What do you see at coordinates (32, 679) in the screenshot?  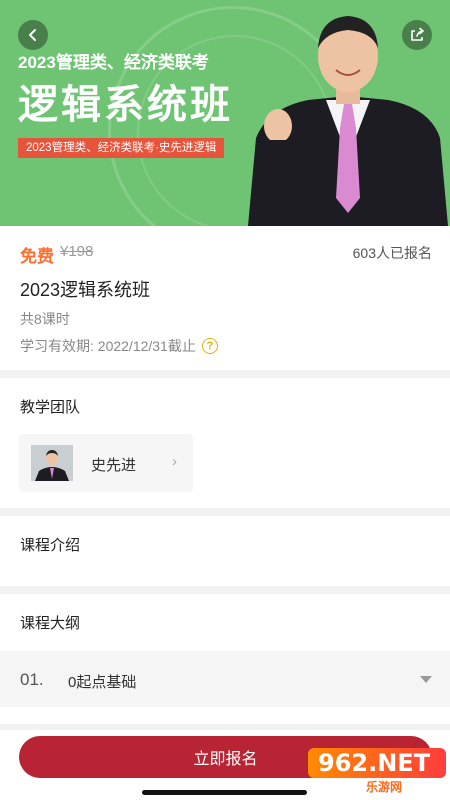 I see `outline-item-number: 01.` at bounding box center [32, 679].